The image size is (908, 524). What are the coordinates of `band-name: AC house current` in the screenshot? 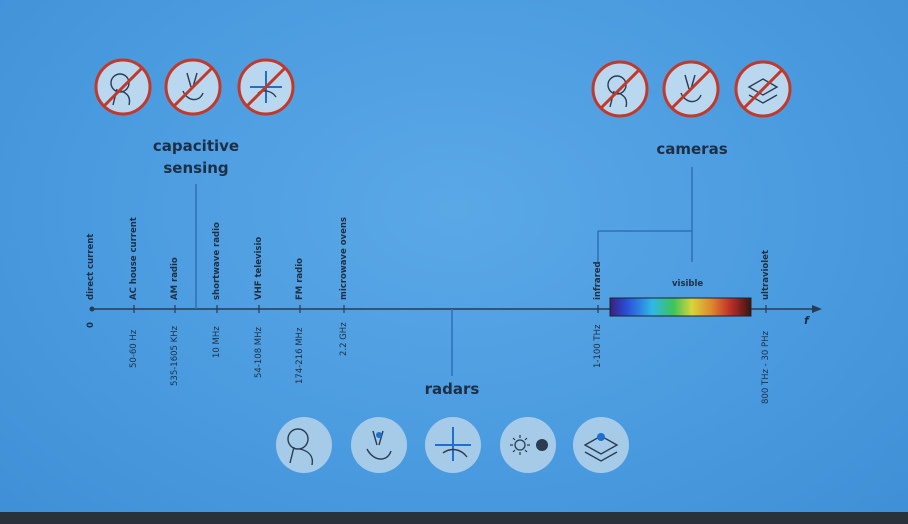 It's located at (134, 258).